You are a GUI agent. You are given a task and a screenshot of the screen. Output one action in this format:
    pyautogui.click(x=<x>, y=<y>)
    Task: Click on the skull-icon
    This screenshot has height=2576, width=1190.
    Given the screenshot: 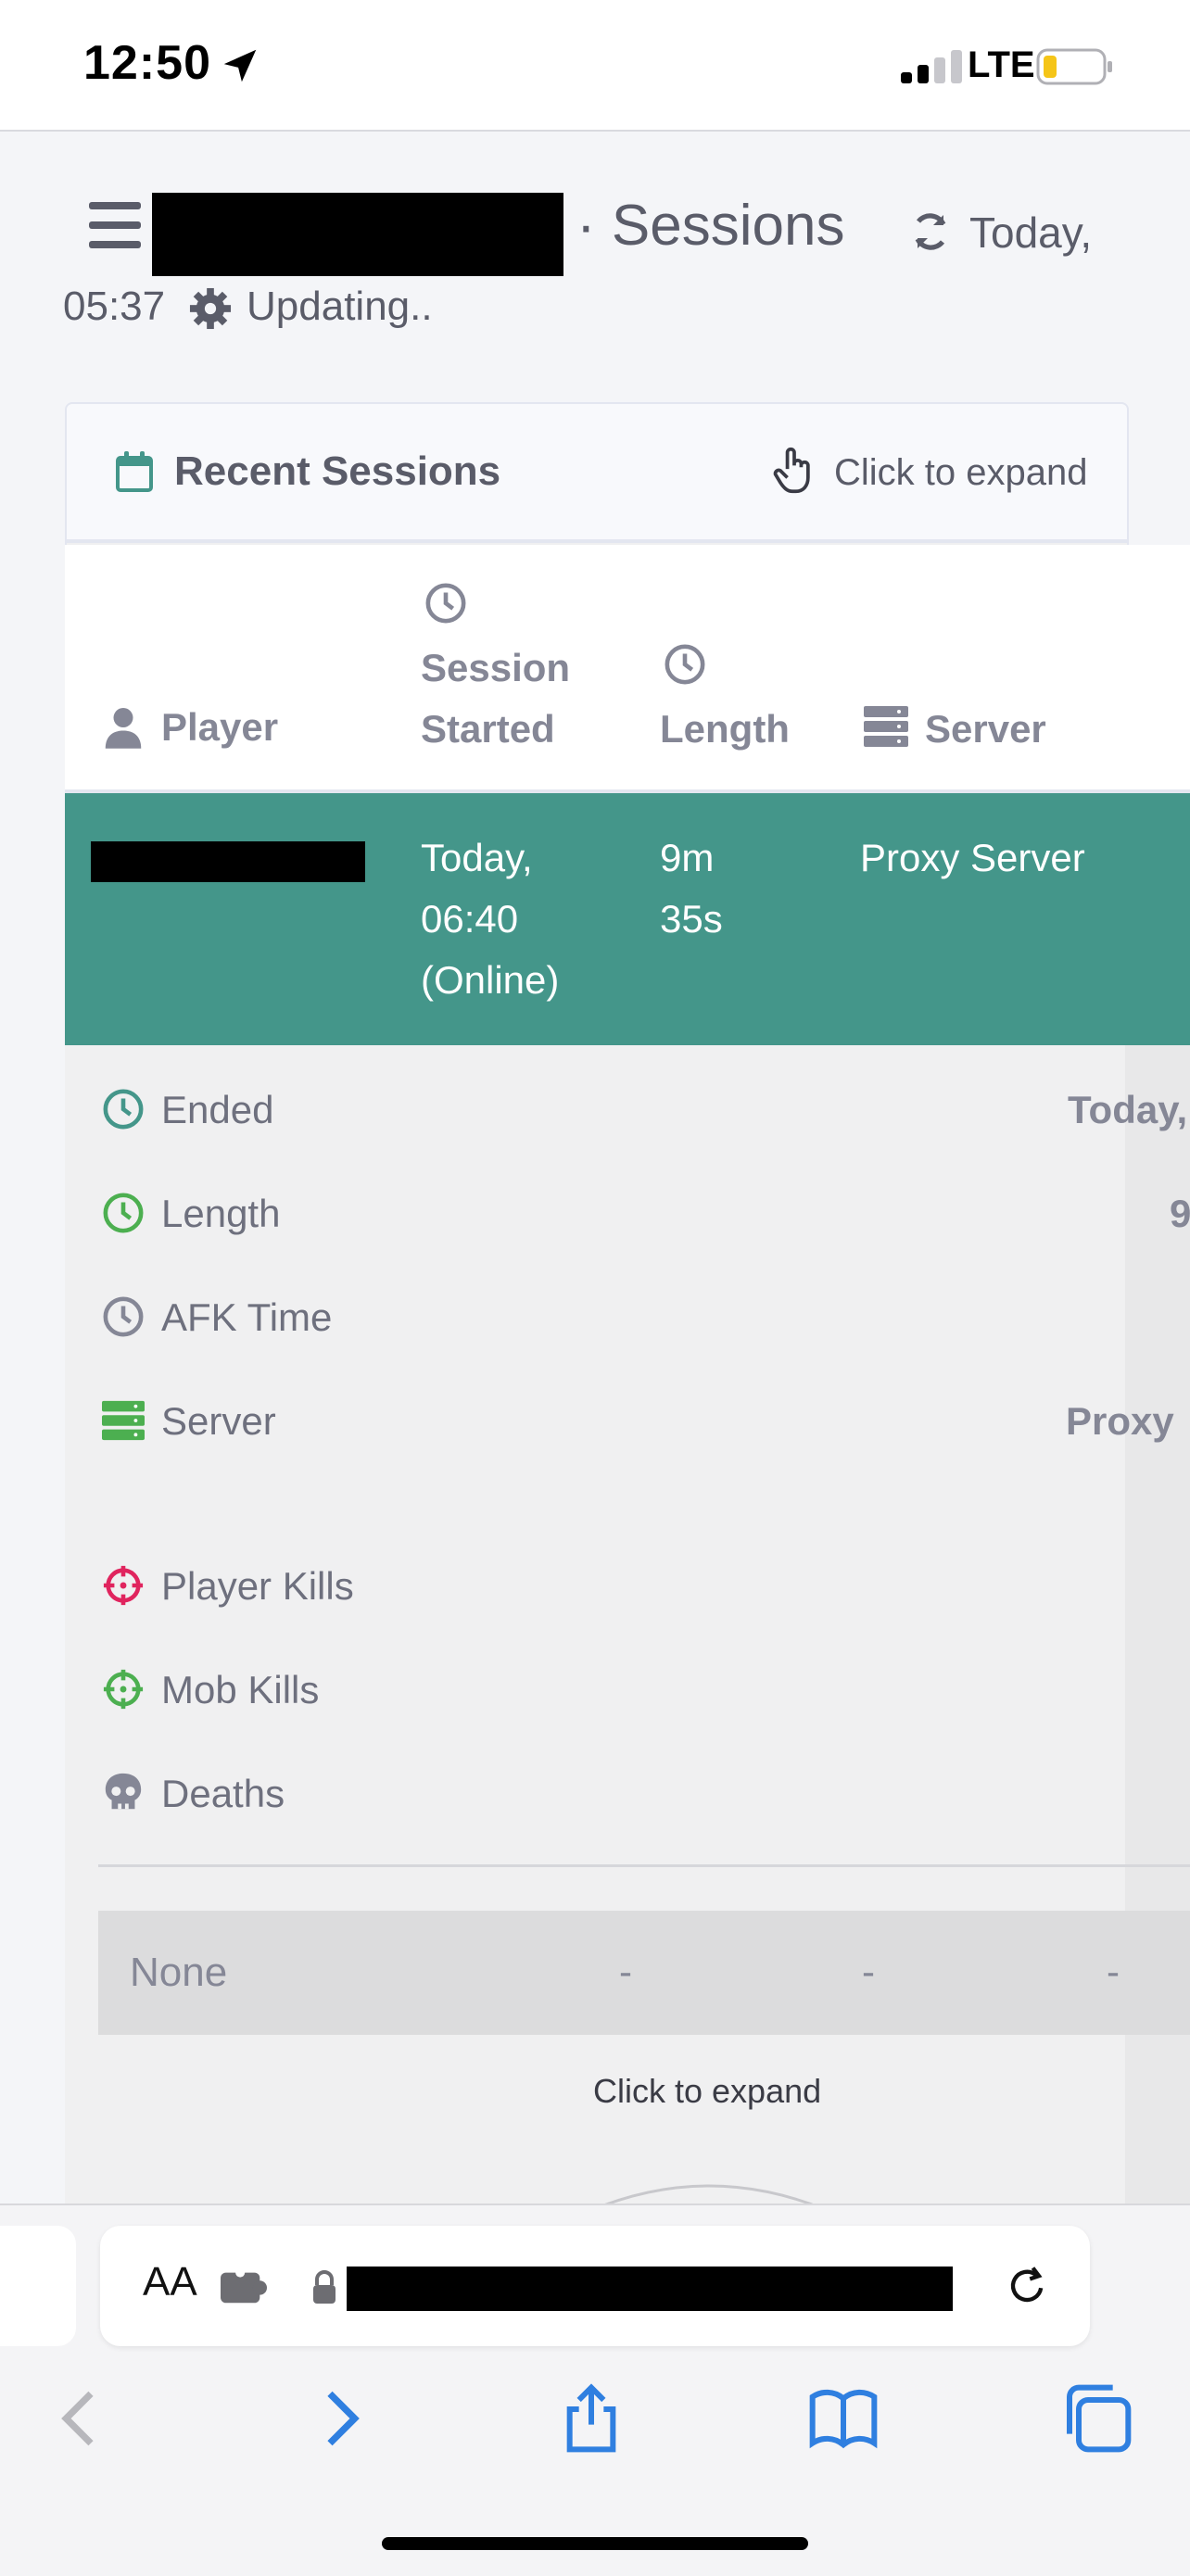 What is the action you would take?
    pyautogui.click(x=123, y=1792)
    